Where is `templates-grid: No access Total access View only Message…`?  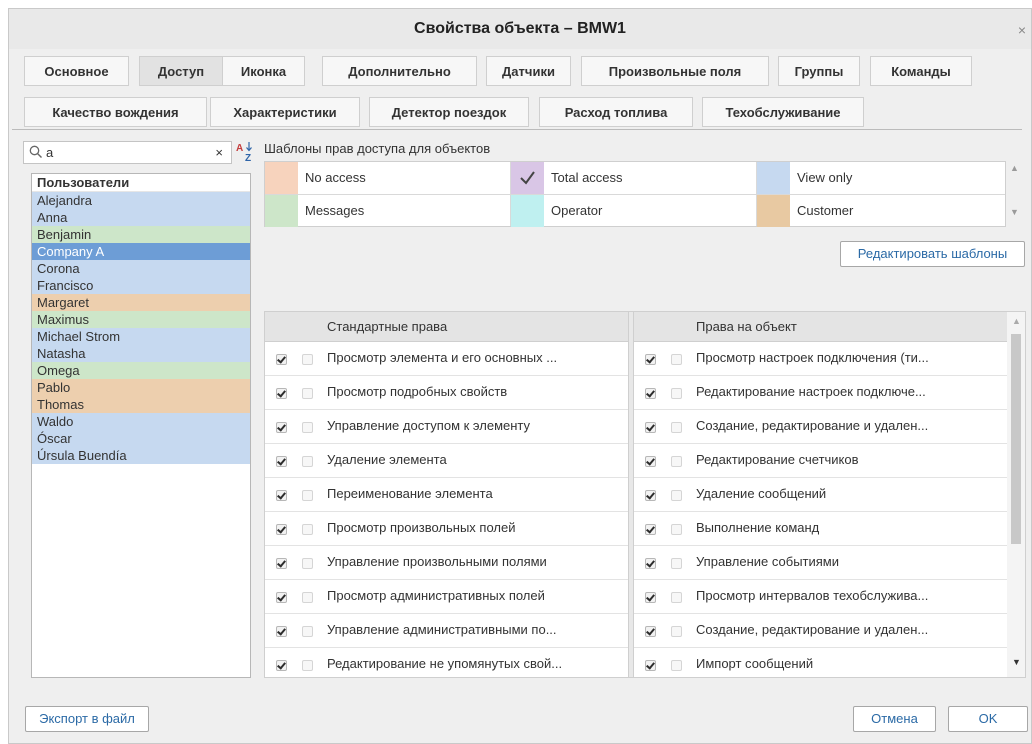 templates-grid: No access Total access View only Message… is located at coordinates (635, 194).